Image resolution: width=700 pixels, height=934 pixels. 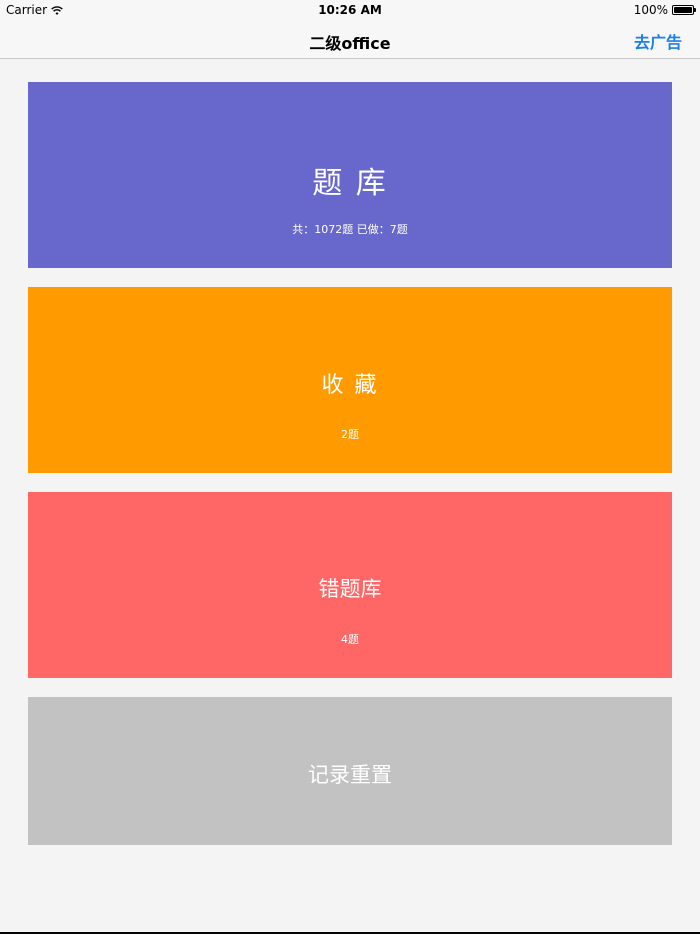 What do you see at coordinates (350, 183) in the screenshot?
I see `question-bank-title: 题 库` at bounding box center [350, 183].